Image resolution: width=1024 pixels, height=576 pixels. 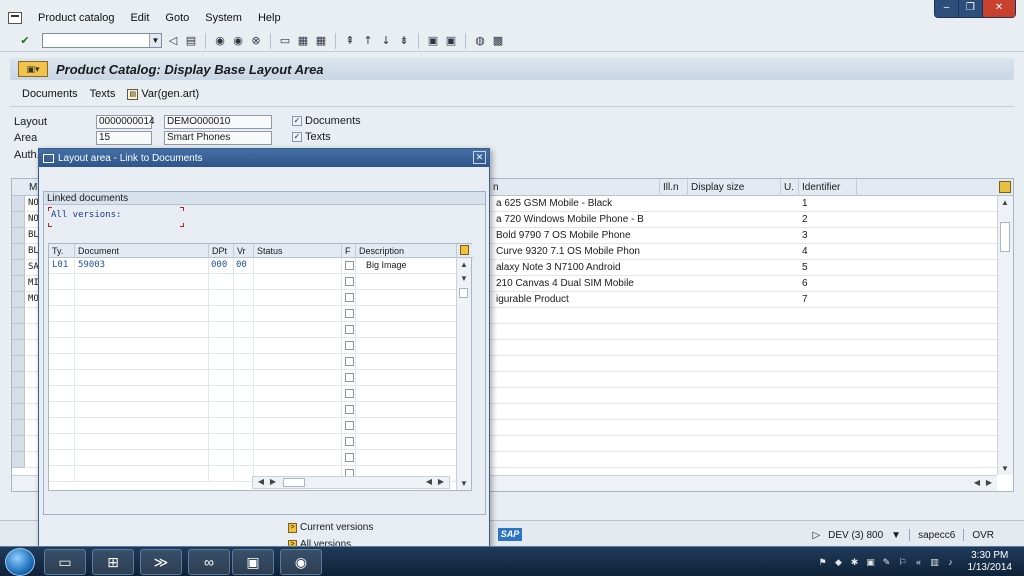 What do you see at coordinates (155, 40) in the screenshot?
I see `chevron-down-icon: ▼` at bounding box center [155, 40].